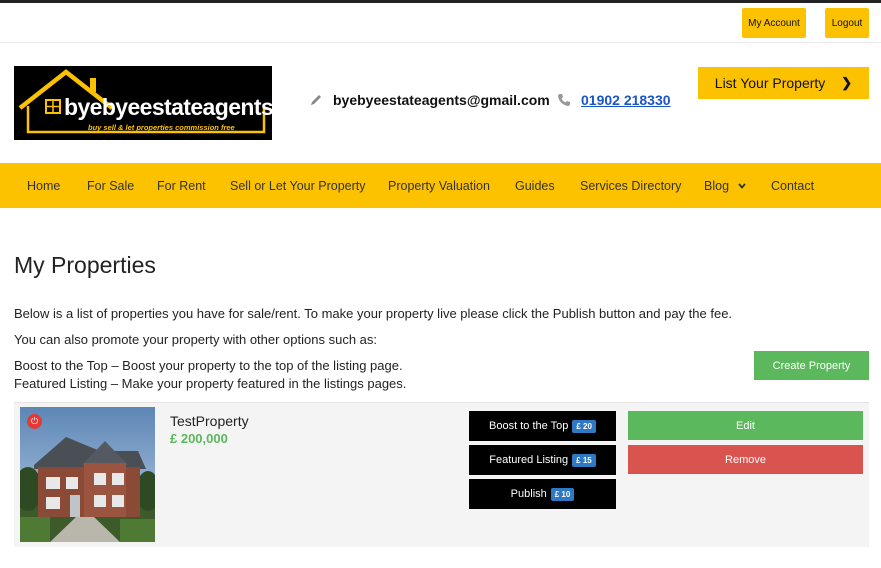 This screenshot has height=568, width=881. I want to click on property-thumbnail: ⏻, so click(87, 474).